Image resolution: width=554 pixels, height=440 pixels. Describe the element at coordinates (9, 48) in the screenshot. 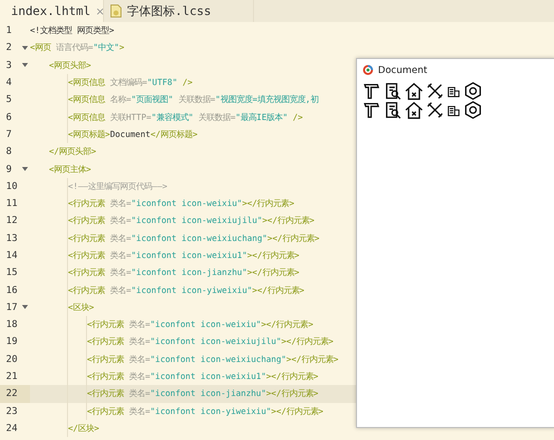

I see `line-number: 2` at that location.